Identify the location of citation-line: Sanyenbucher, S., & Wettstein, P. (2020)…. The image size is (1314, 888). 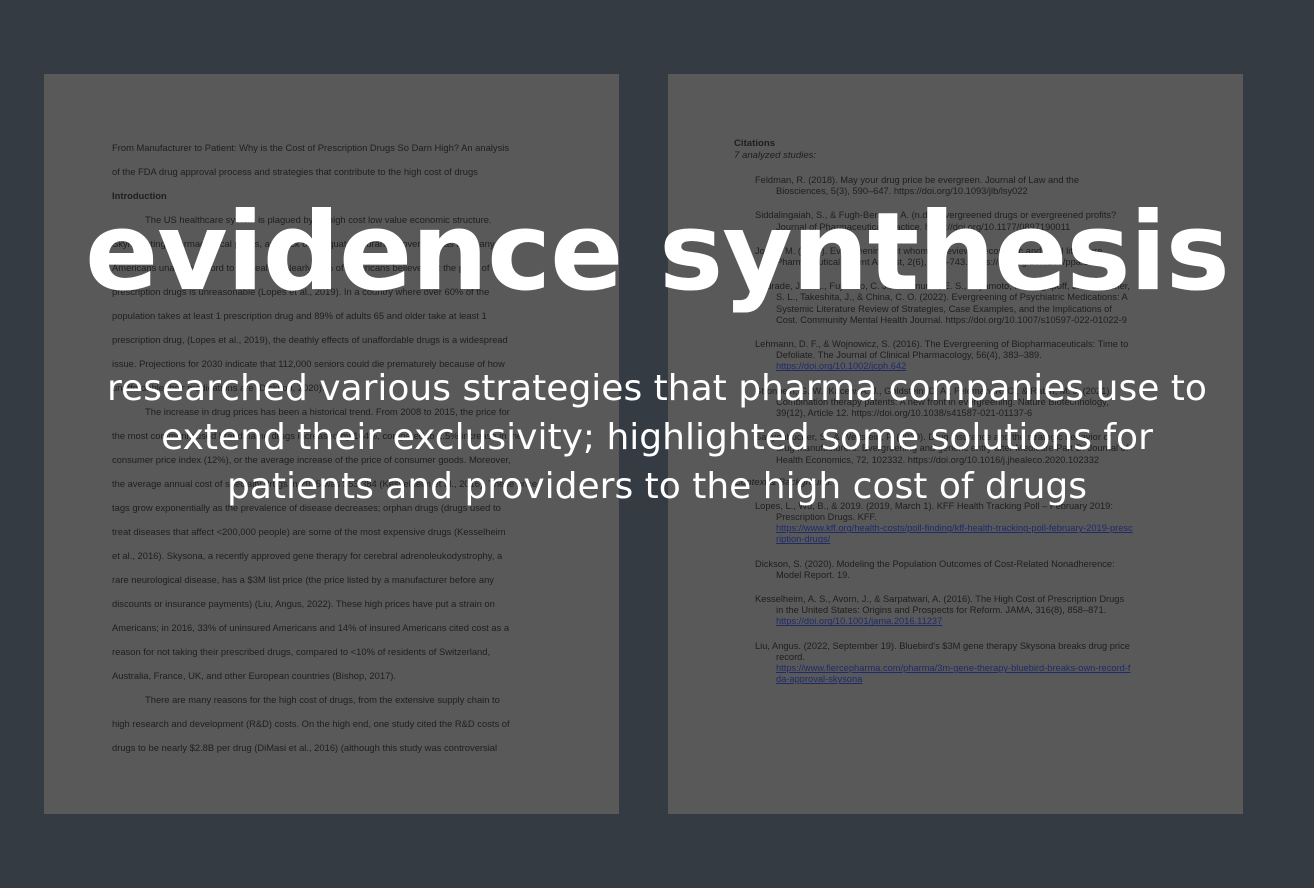
(933, 437).